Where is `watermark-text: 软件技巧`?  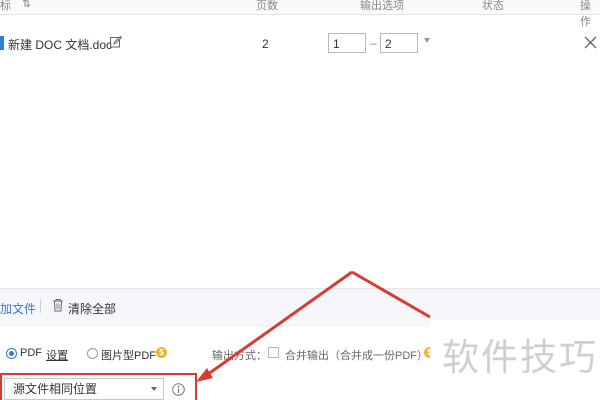
watermark-text: 软件技巧 is located at coordinates (520, 357).